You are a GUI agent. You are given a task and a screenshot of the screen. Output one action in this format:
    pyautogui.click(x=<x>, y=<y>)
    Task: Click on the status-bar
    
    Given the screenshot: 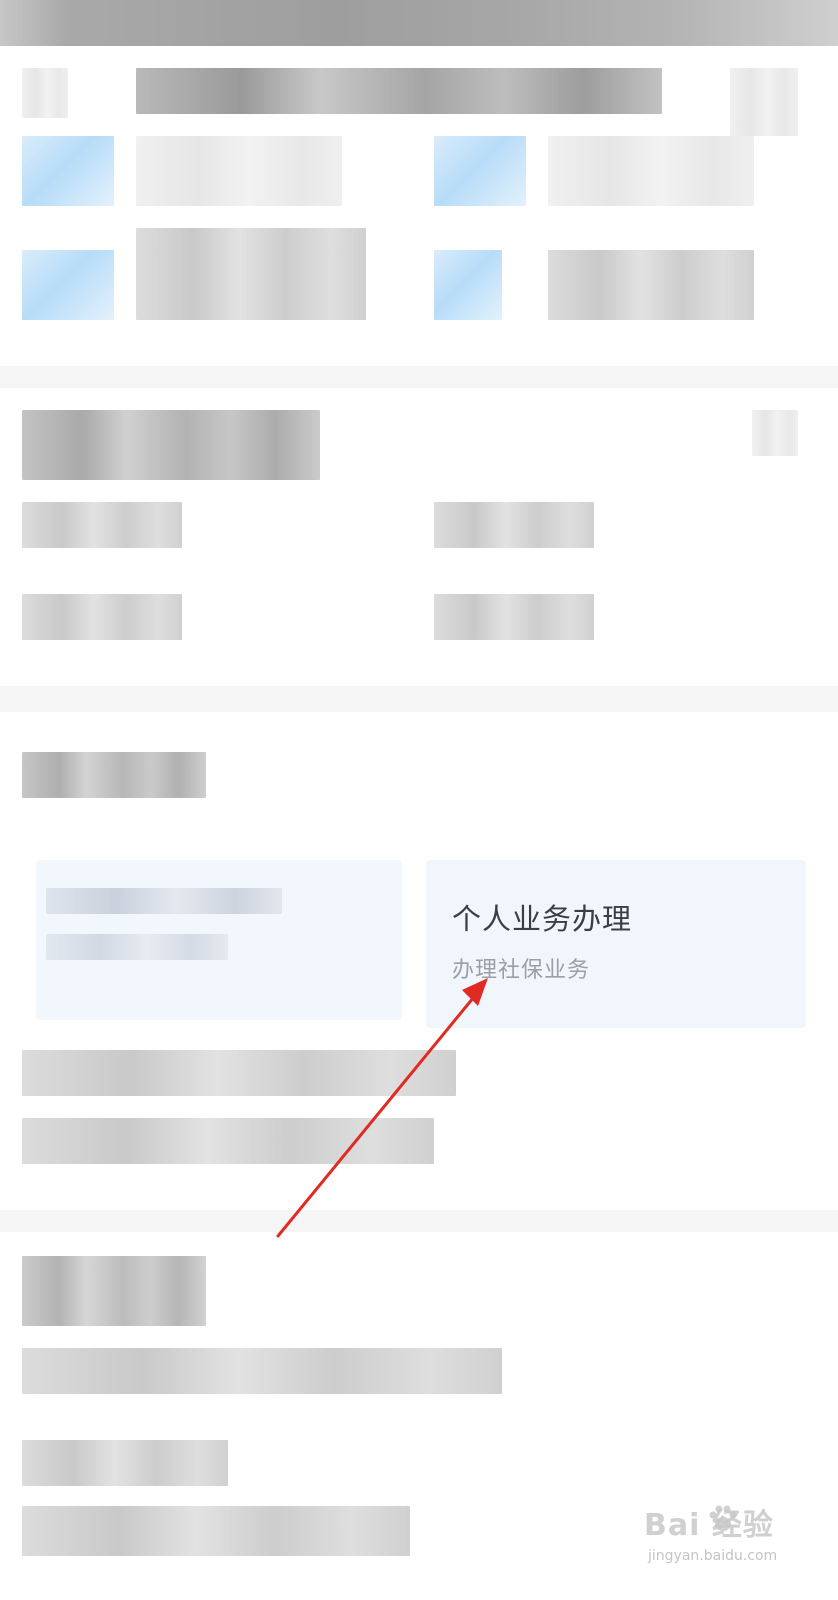 What is the action you would take?
    pyautogui.click(x=419, y=23)
    